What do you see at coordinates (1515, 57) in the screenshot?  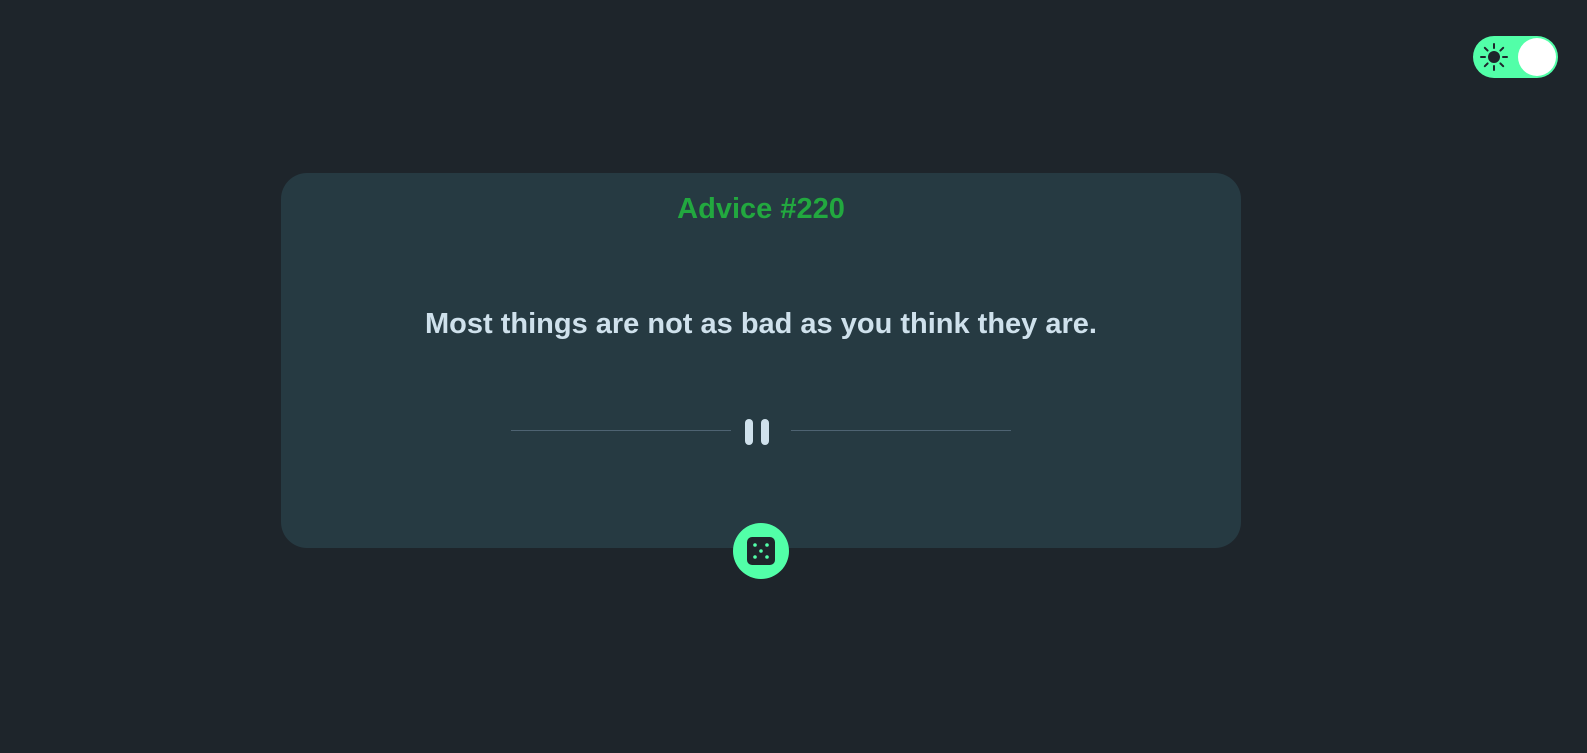 I see `theme-toggle` at bounding box center [1515, 57].